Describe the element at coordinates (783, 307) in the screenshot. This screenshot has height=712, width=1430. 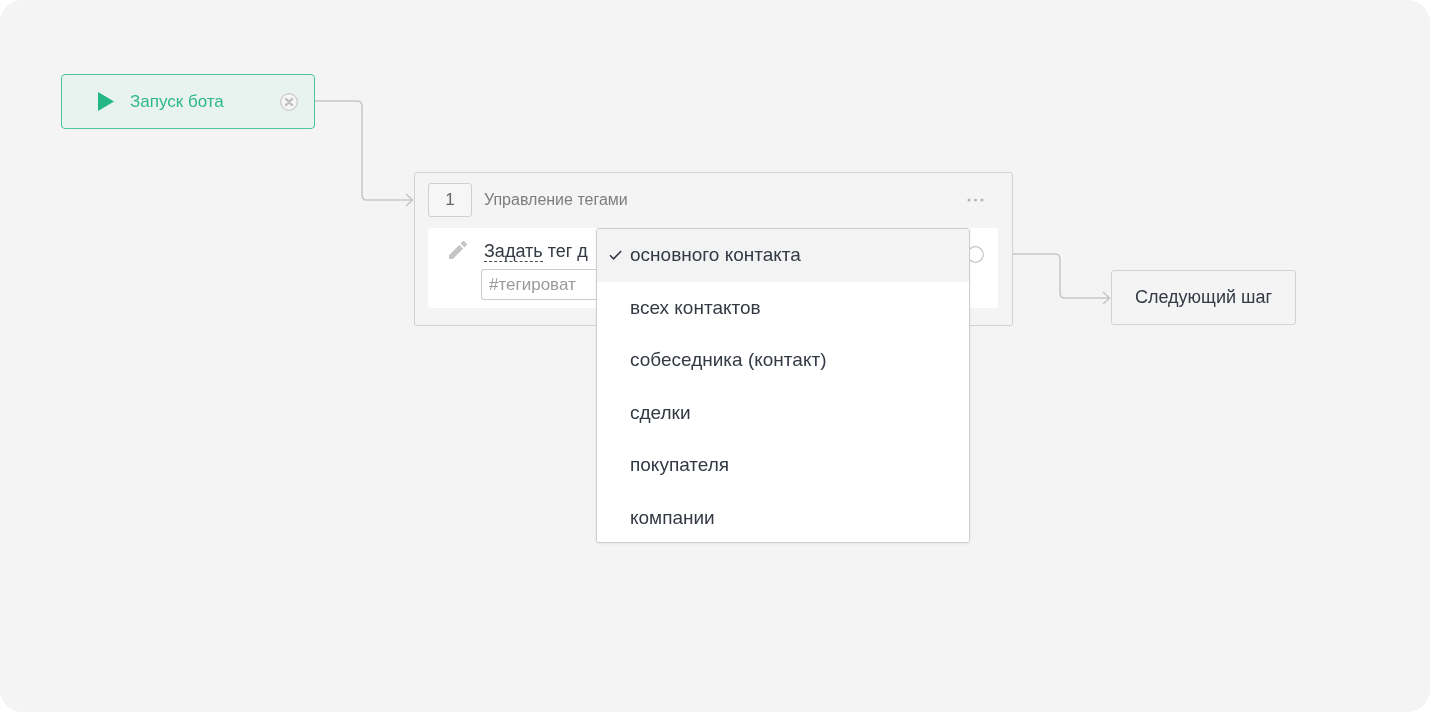
I see `dropdown-option: всех контактов` at that location.